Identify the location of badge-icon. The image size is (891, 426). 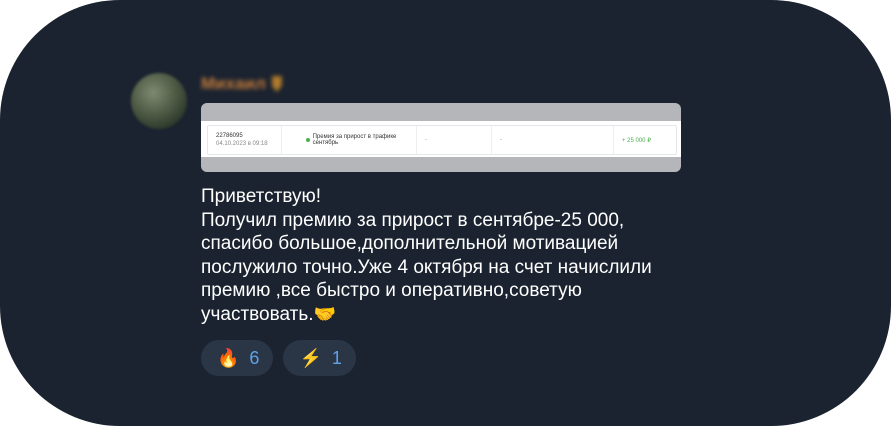
(276, 84).